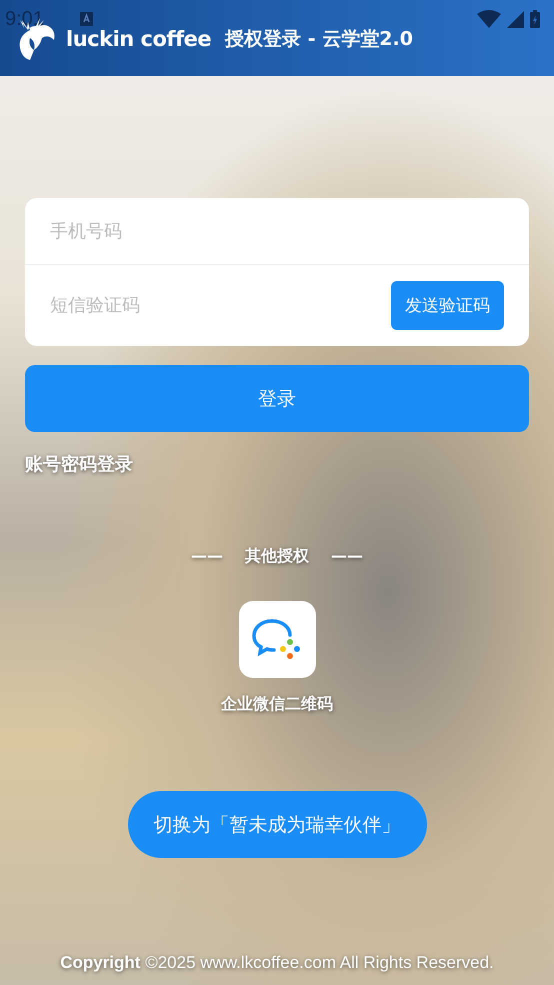  Describe the element at coordinates (535, 19) in the screenshot. I see `battery-icon` at that location.